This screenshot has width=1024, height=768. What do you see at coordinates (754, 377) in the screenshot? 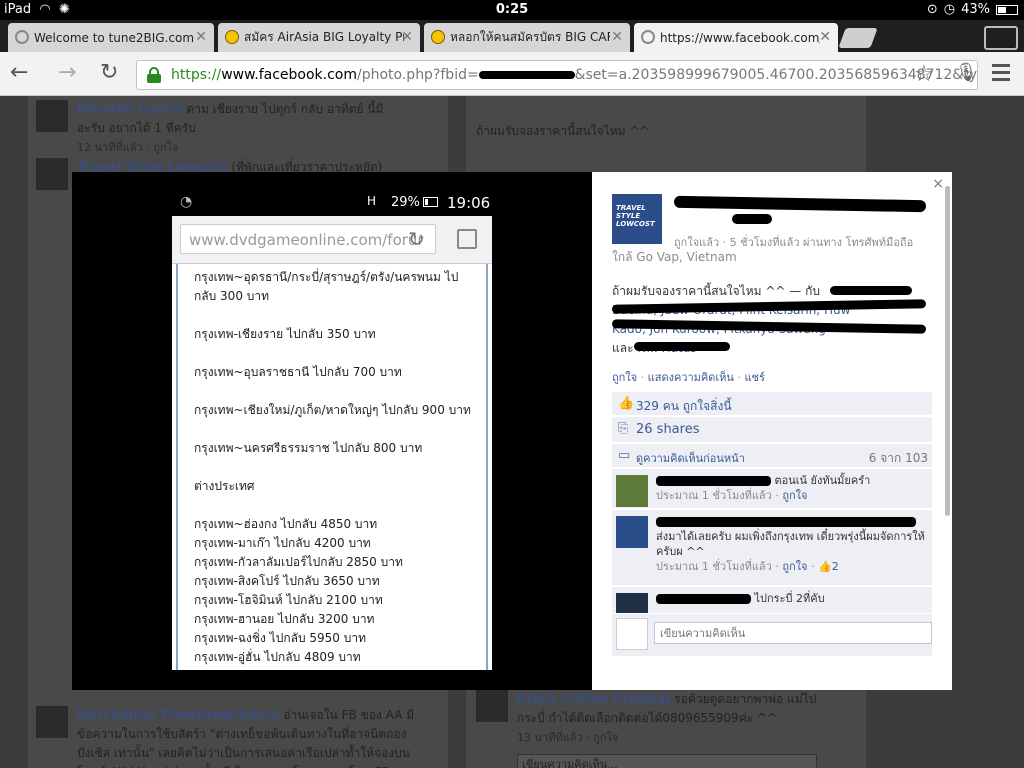
I see `share-link: แชร์` at bounding box center [754, 377].